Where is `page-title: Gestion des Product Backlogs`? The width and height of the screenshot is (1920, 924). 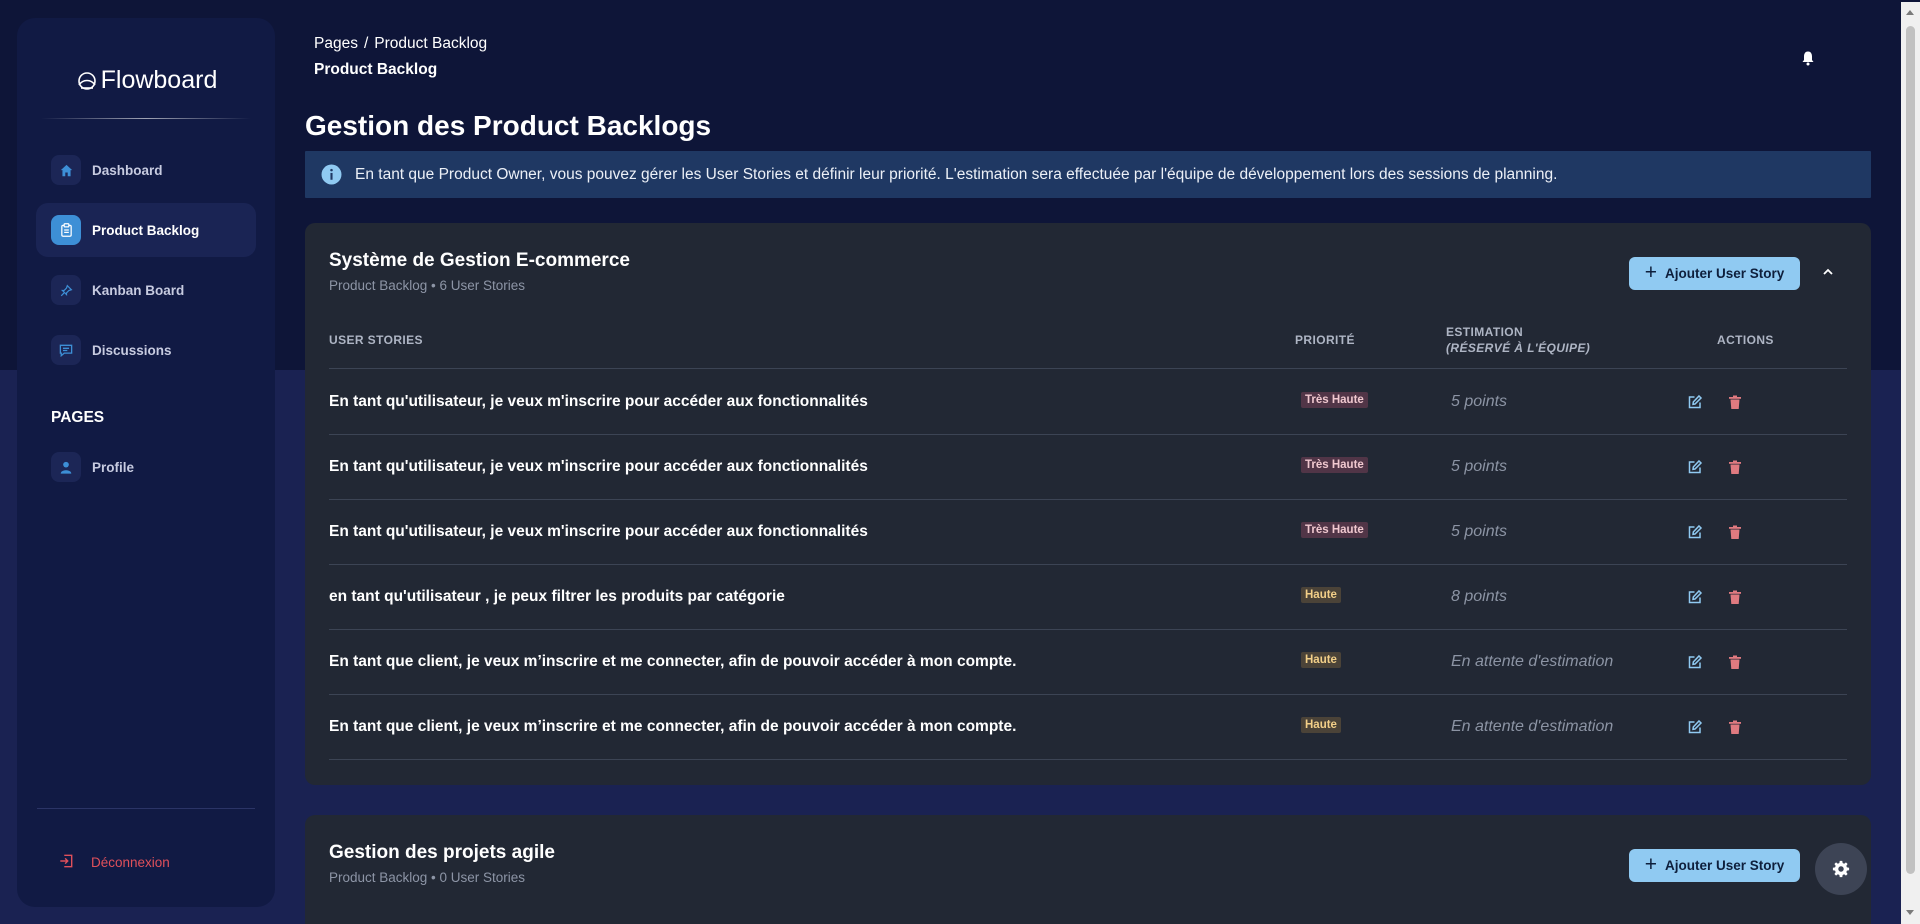
page-title: Gestion des Product Backlogs is located at coordinates (508, 125).